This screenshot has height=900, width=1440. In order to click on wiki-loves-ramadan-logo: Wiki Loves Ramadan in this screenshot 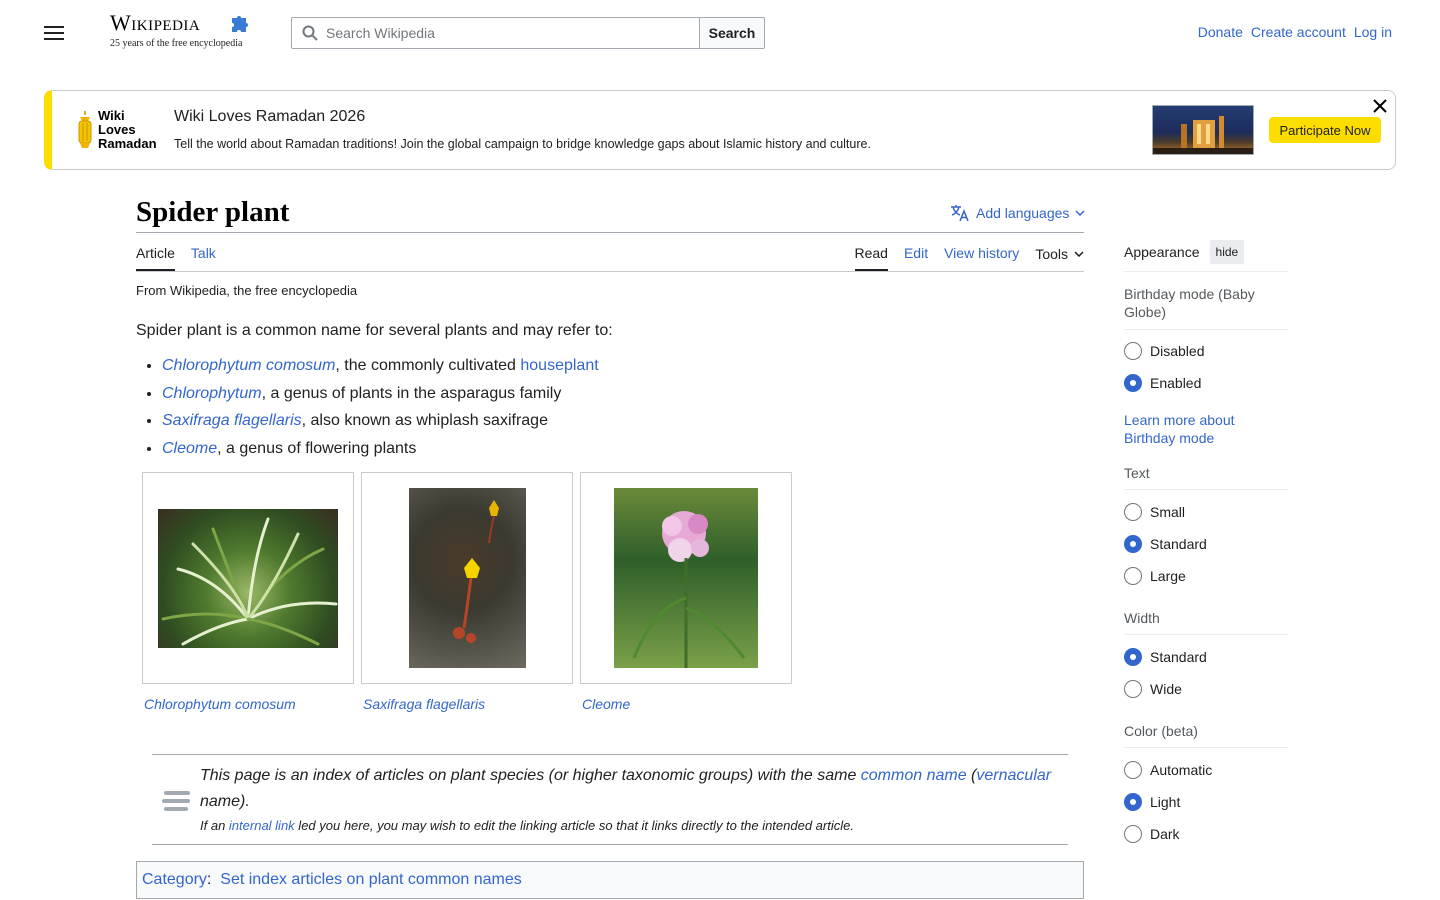, I will do `click(127, 129)`.